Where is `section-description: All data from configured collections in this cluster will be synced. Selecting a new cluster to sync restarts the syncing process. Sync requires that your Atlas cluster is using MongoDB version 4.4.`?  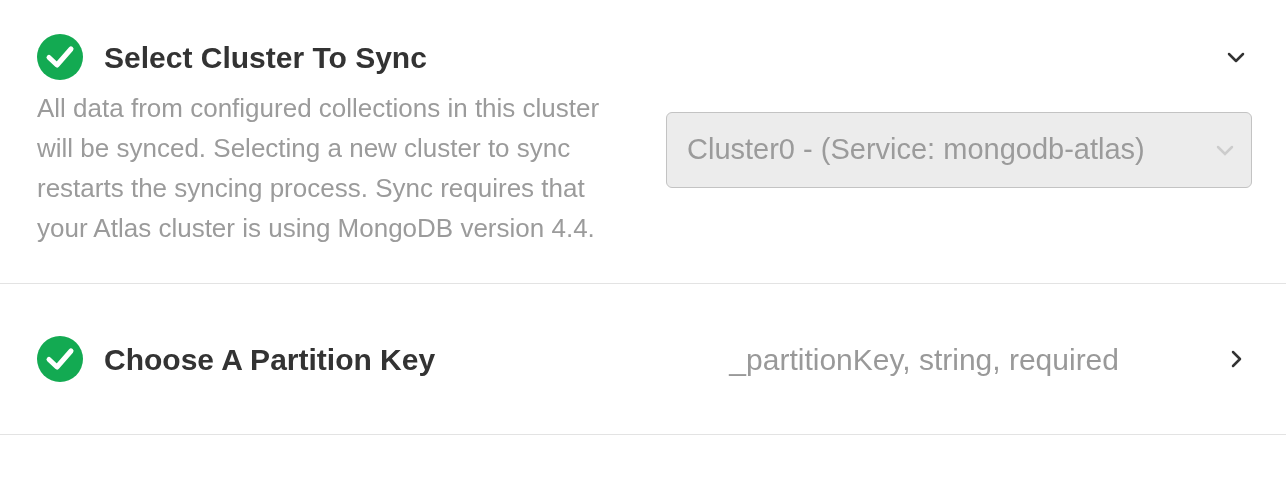 section-description: All data from configured collections in this cluster will be synced. Selecting a new cluster to sync restarts the syncing process. Sync requires that your Atlas cluster is using MongoDB version 4.4. is located at coordinates (319, 168).